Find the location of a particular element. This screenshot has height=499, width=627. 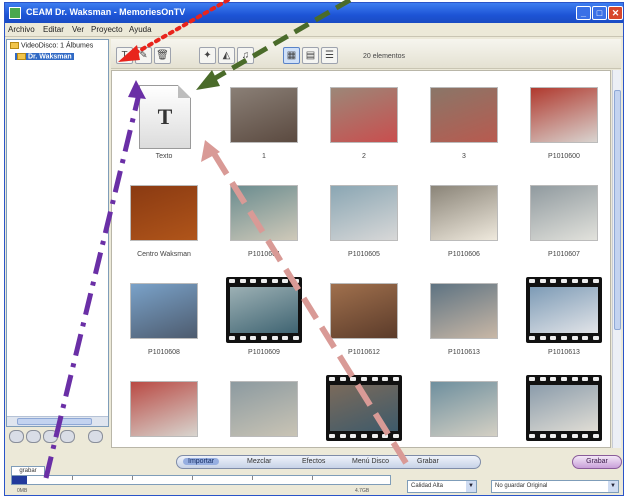

new-item-button: ✎ is located at coordinates (143, 55).